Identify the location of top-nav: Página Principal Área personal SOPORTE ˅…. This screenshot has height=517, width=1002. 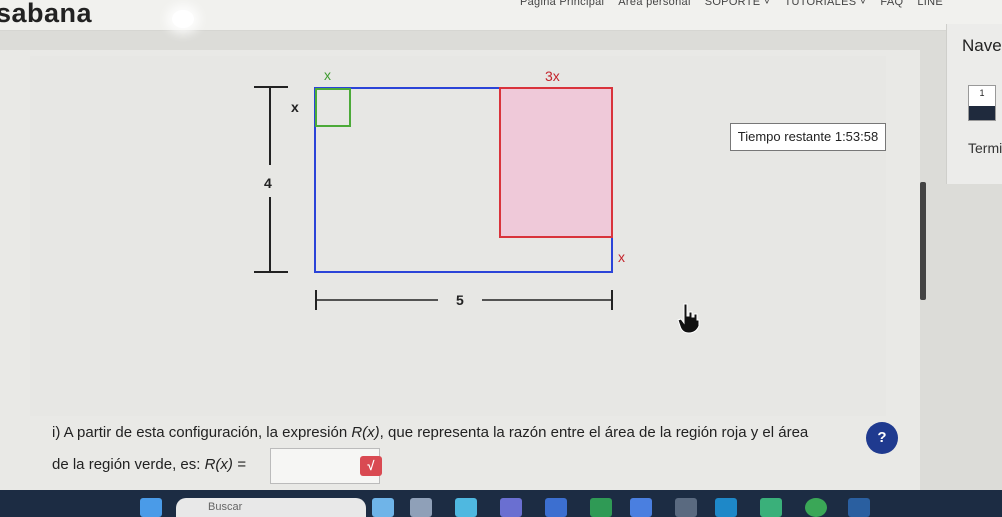
(731, 4).